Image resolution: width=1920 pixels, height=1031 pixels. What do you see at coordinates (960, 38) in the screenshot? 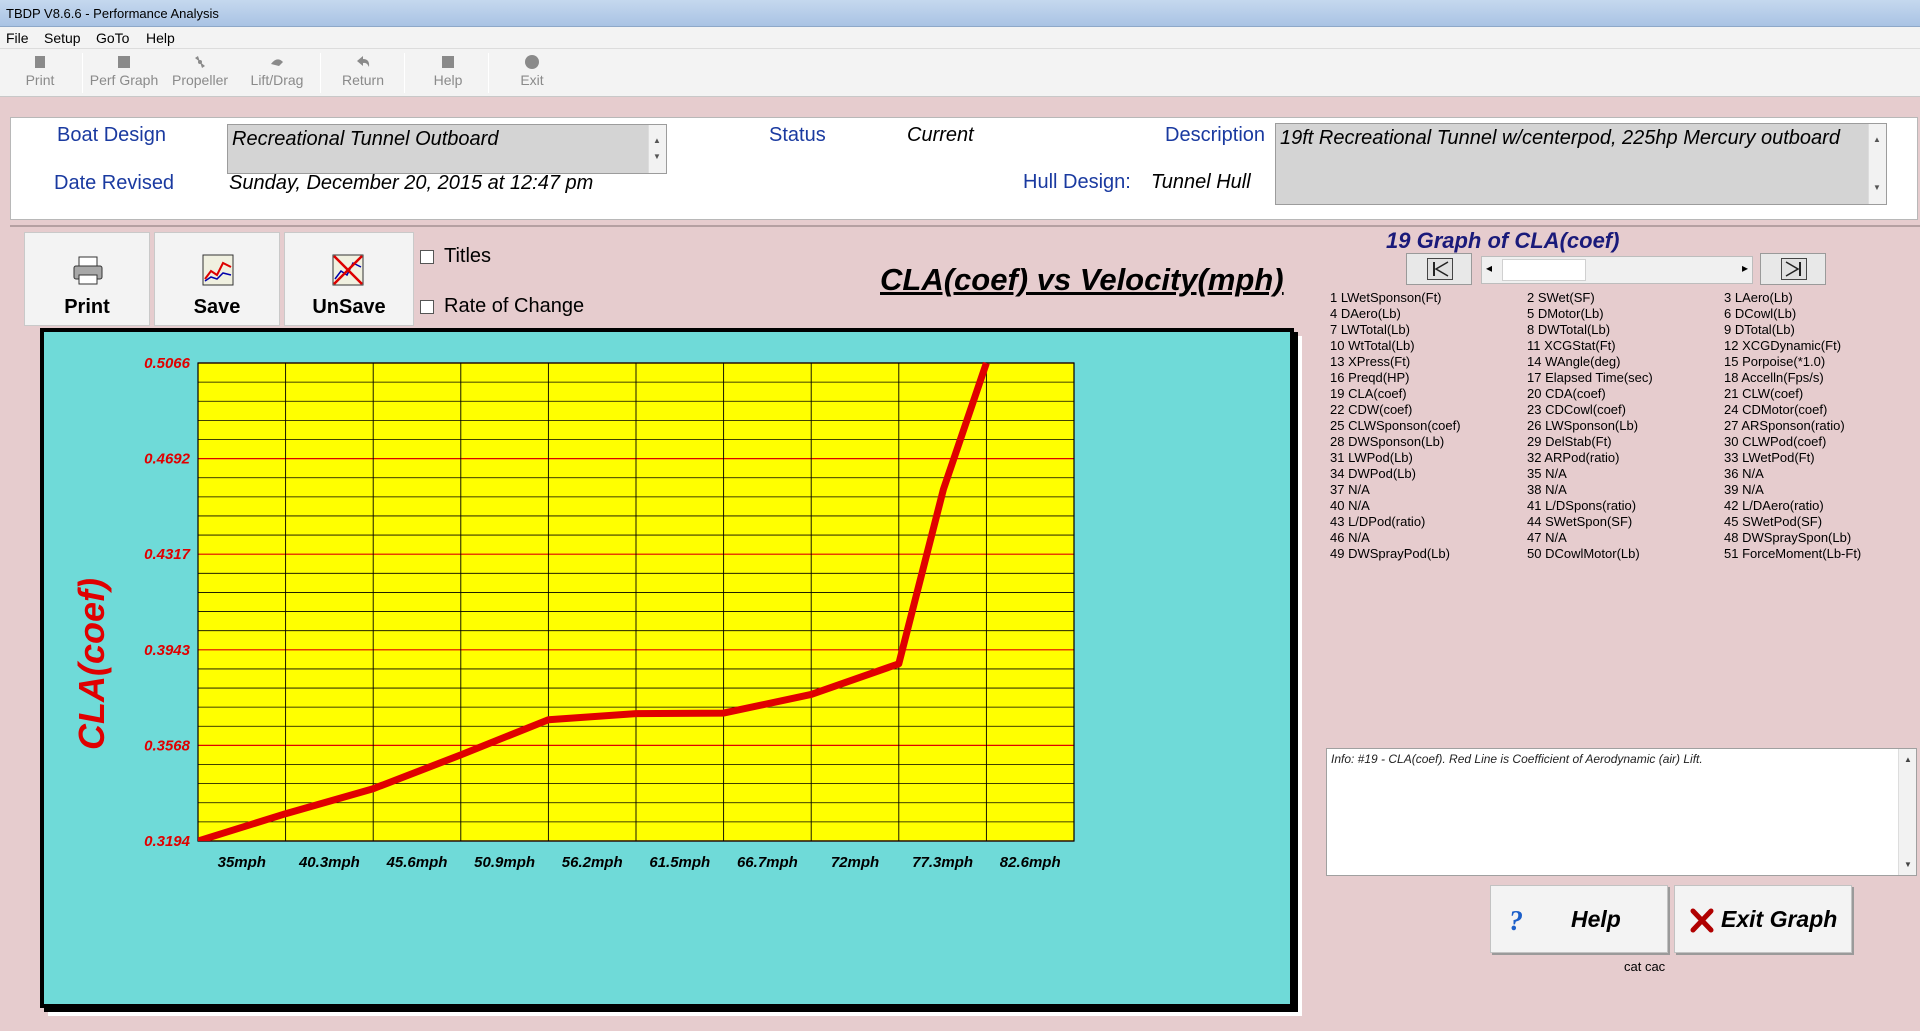
I see `menu-bar: File Setup GoTo Help` at bounding box center [960, 38].